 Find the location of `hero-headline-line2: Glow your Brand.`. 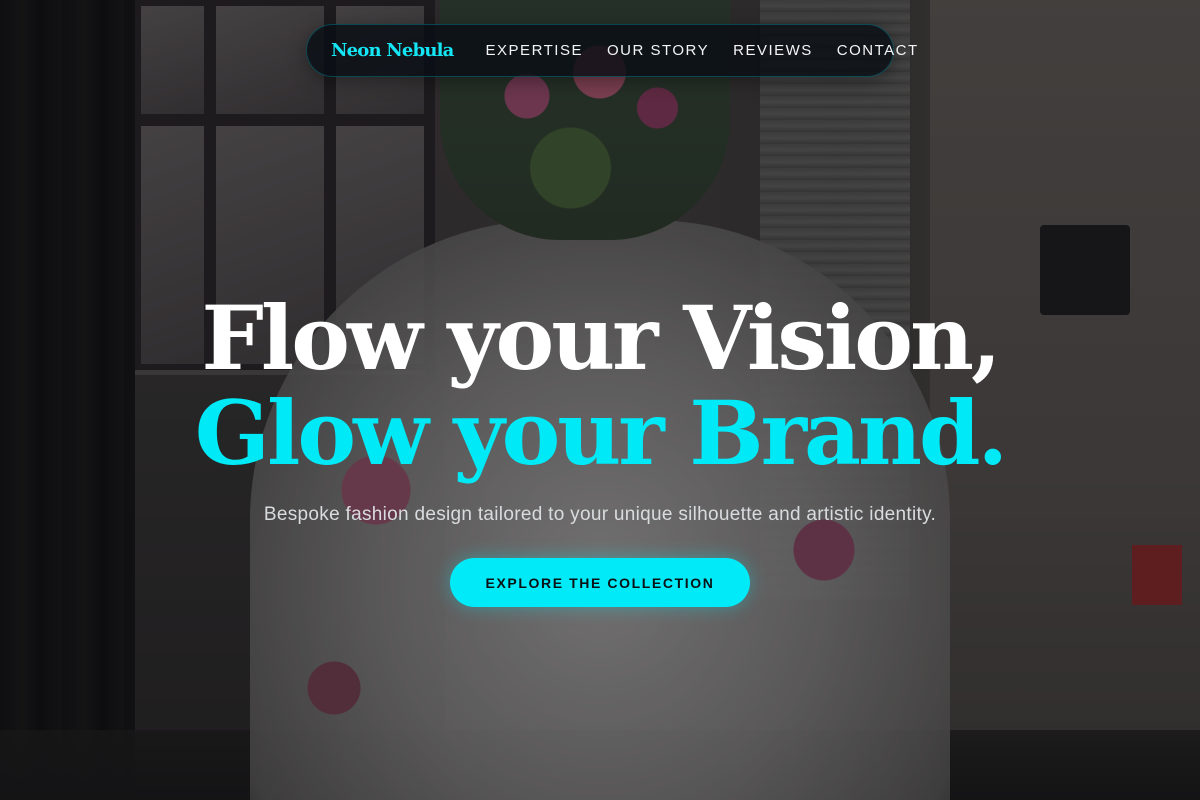

hero-headline-line2: Glow your Brand. is located at coordinates (601, 433).